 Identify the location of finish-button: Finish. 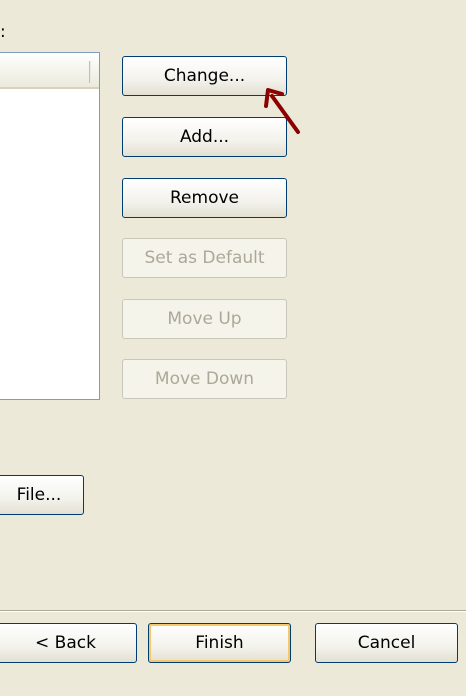
(219, 643).